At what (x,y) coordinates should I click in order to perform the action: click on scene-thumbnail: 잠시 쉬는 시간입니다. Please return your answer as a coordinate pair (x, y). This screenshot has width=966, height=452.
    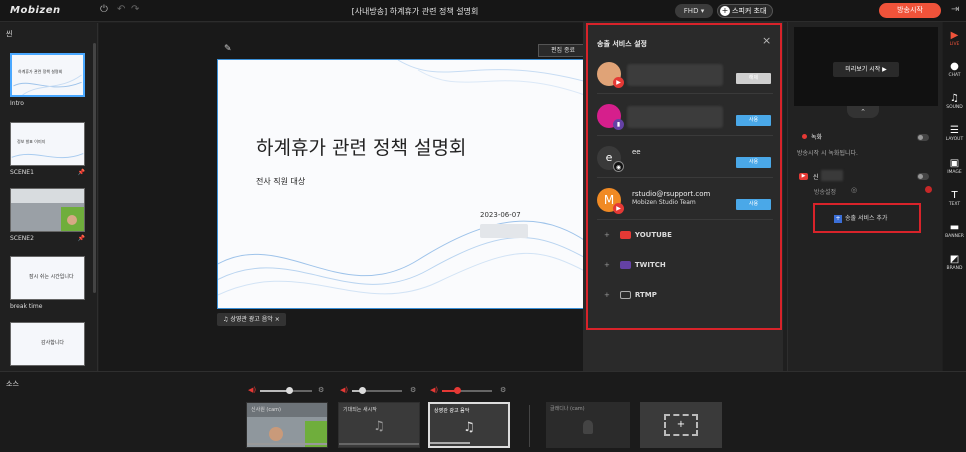
    Looking at the image, I should click on (47, 278).